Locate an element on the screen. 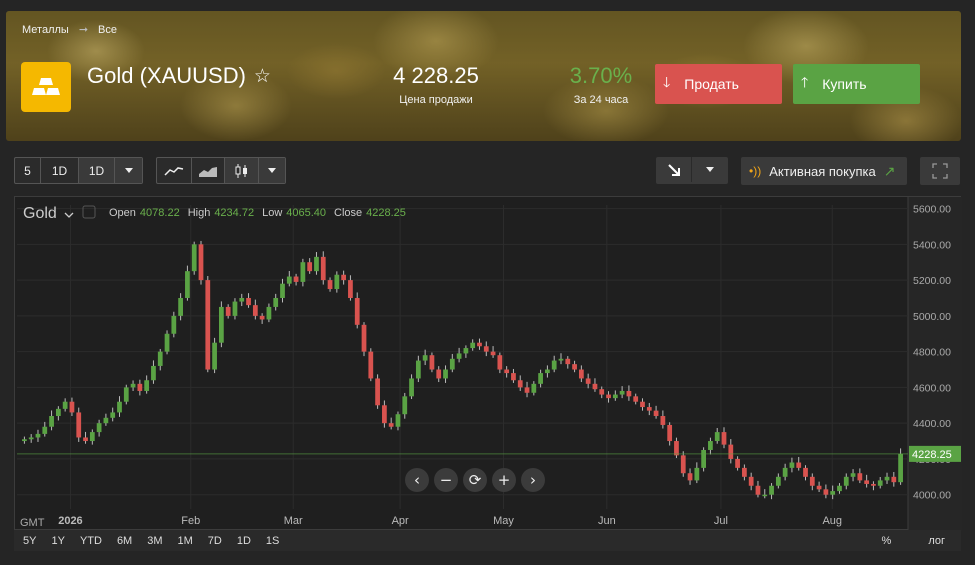 This screenshot has height=565, width=975. fullscreen-button is located at coordinates (940, 171).